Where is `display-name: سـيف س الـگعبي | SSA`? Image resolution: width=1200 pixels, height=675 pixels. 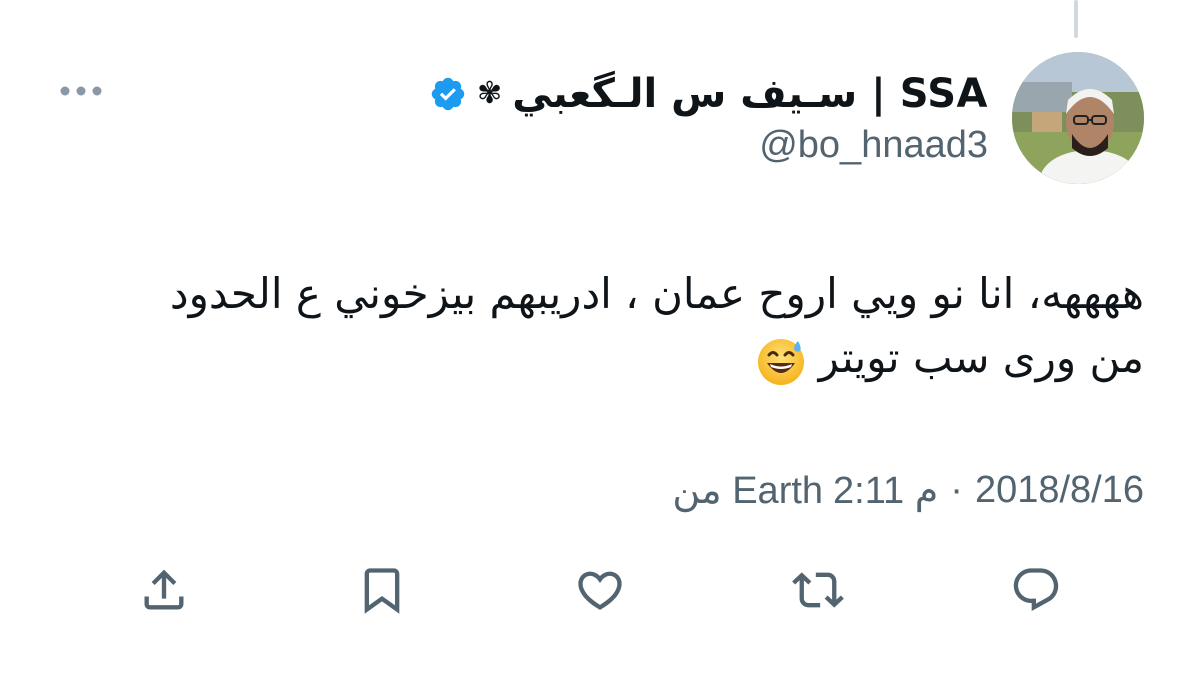
display-name: سـيف س الـگعبي | SSA is located at coordinates (750, 94).